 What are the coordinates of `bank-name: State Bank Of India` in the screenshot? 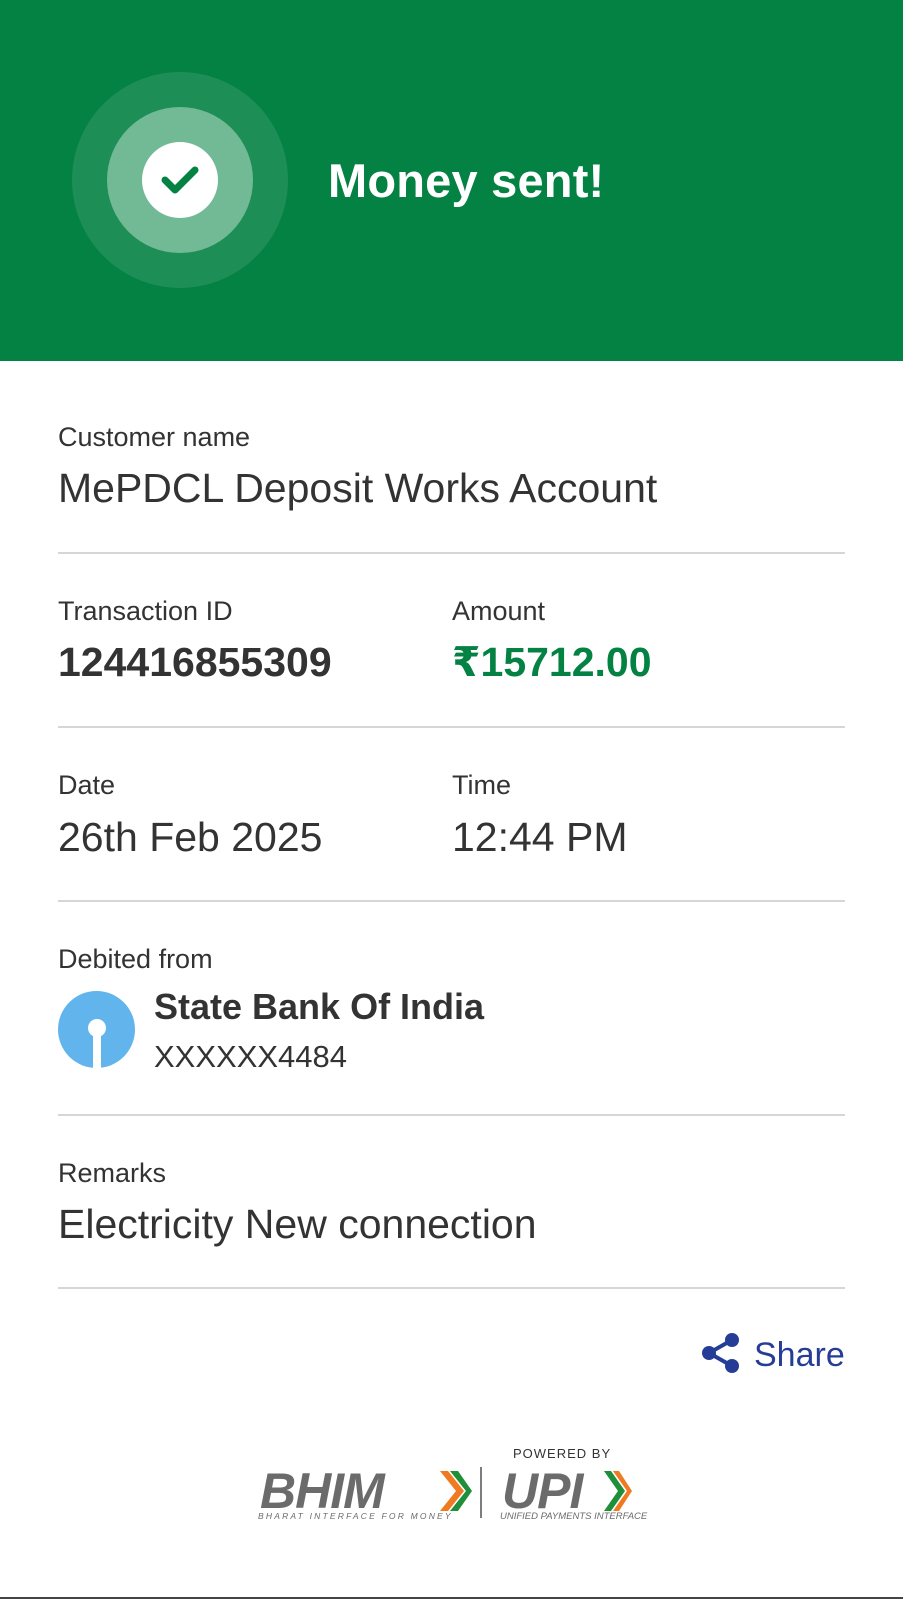 It's located at (319, 1006).